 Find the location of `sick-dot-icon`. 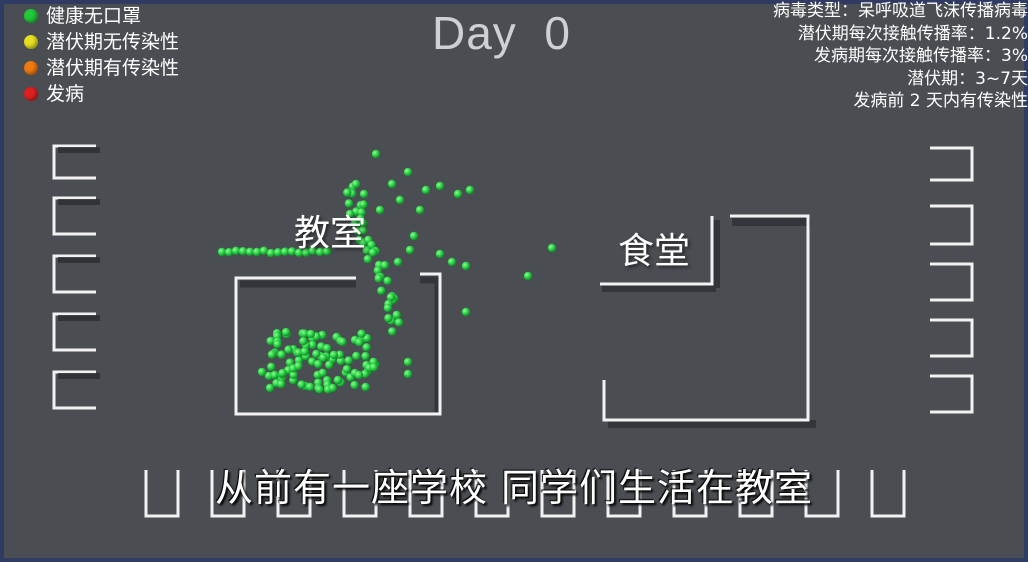

sick-dot-icon is located at coordinates (31, 94).